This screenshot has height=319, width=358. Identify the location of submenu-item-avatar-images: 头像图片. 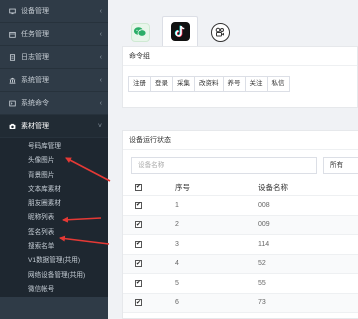
(54, 161).